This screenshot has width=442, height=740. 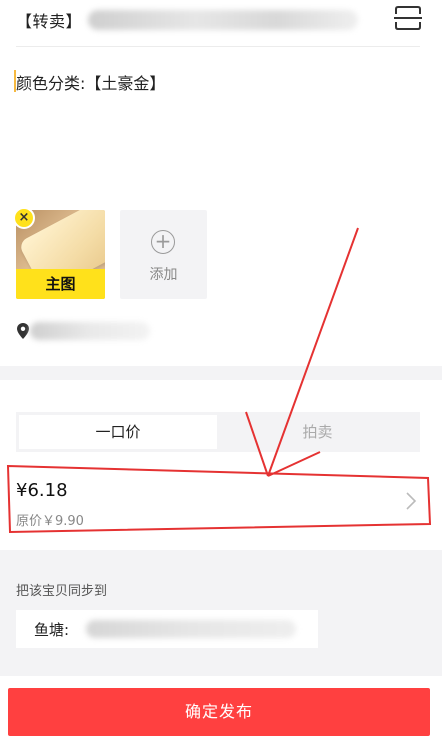 I want to click on fish-pond-selector: 鱼塘:, so click(x=167, y=629).